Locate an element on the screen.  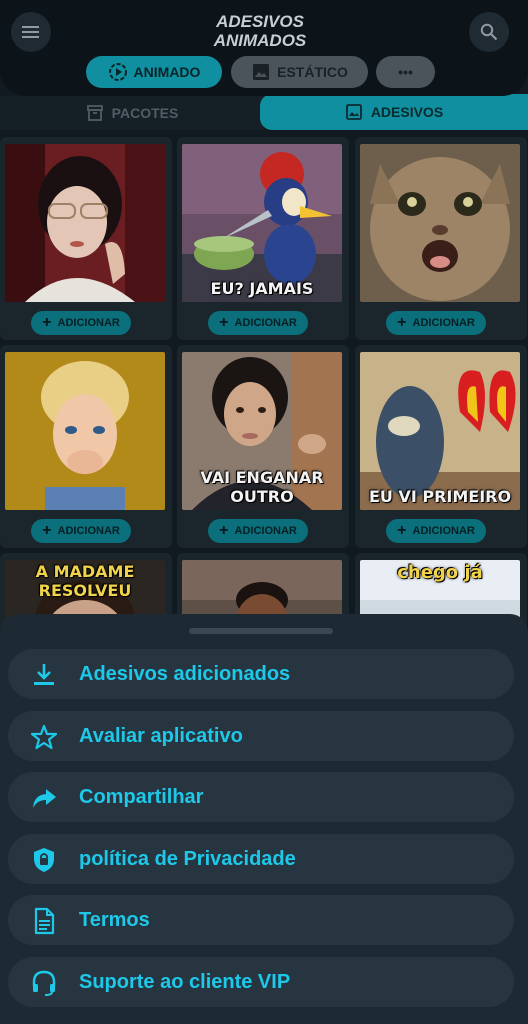
menu-item-label: Termos is located at coordinates (114, 920).